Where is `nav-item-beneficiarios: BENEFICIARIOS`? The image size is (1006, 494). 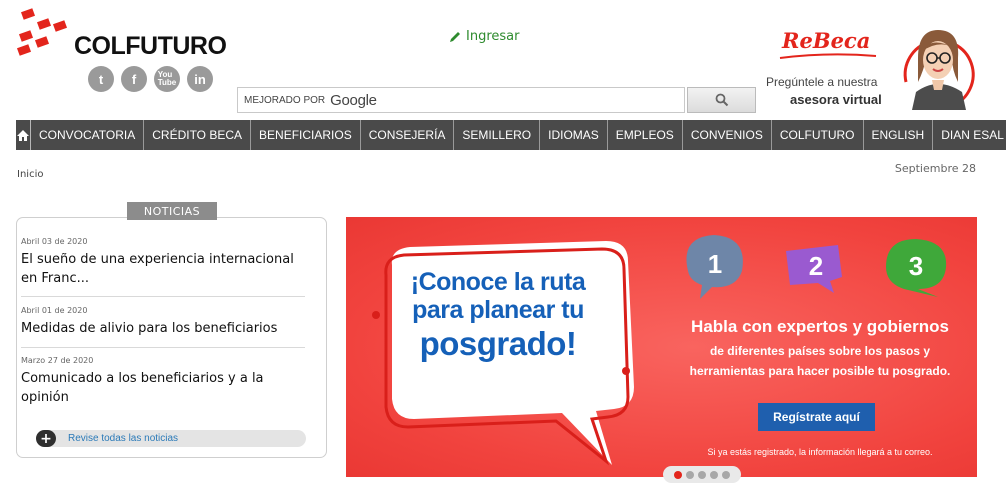
nav-item-beneficiarios: BENEFICIARIOS is located at coordinates (306, 135).